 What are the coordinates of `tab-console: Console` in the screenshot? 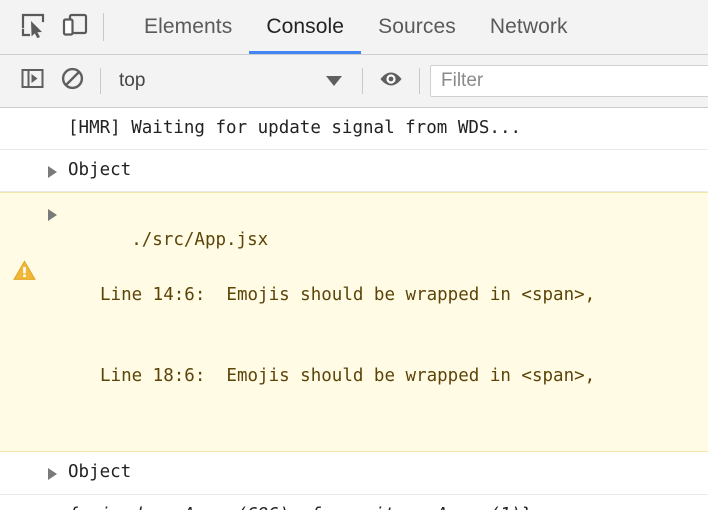 It's located at (305, 27).